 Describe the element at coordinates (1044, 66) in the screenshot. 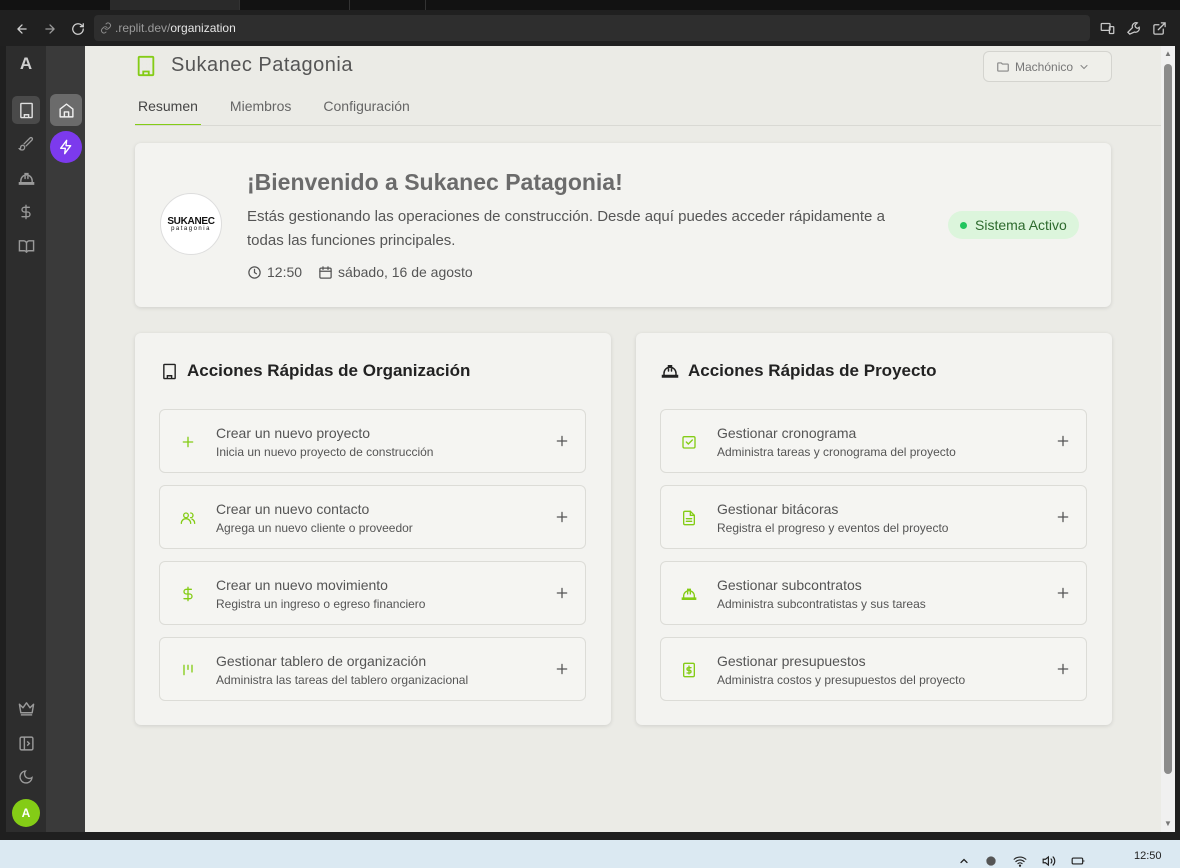

I see `project-selector-value: Machónico` at that location.